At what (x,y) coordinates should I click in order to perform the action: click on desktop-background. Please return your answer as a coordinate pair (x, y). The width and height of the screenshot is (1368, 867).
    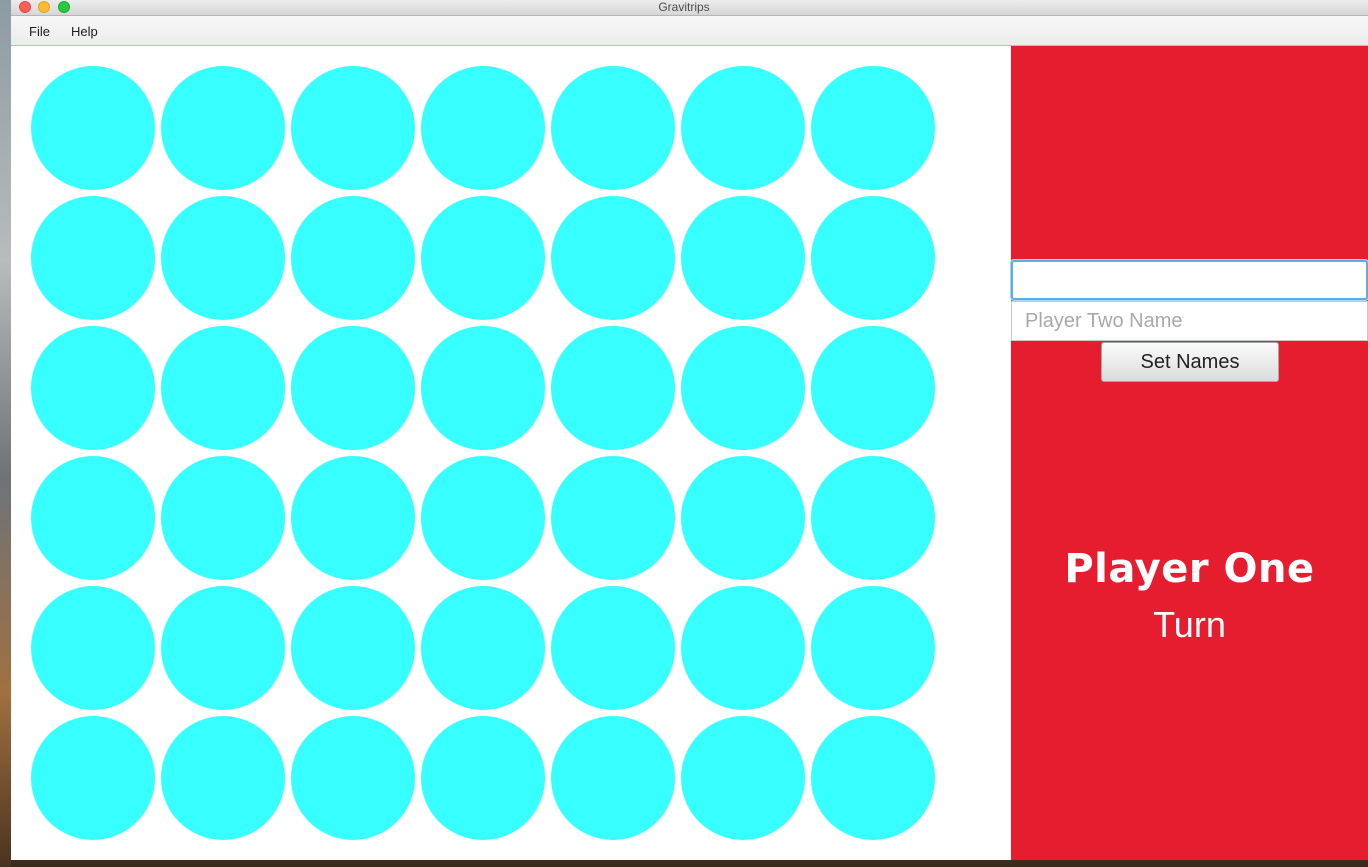
    Looking at the image, I should click on (5, 433).